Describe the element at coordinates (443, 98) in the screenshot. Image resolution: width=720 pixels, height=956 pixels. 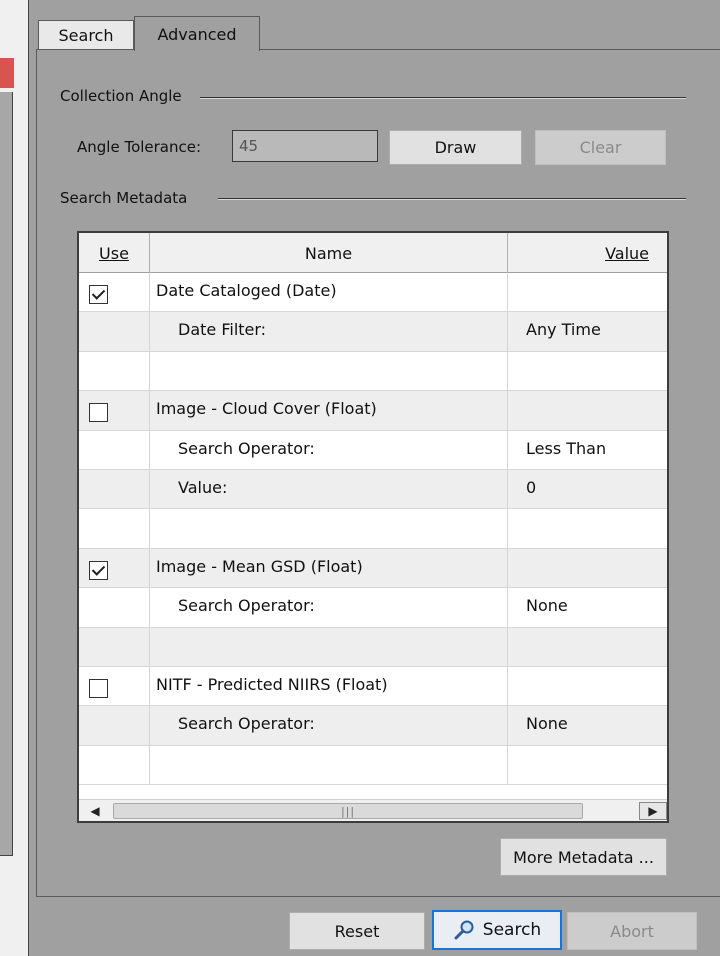
I see `collection-angle-divider` at that location.